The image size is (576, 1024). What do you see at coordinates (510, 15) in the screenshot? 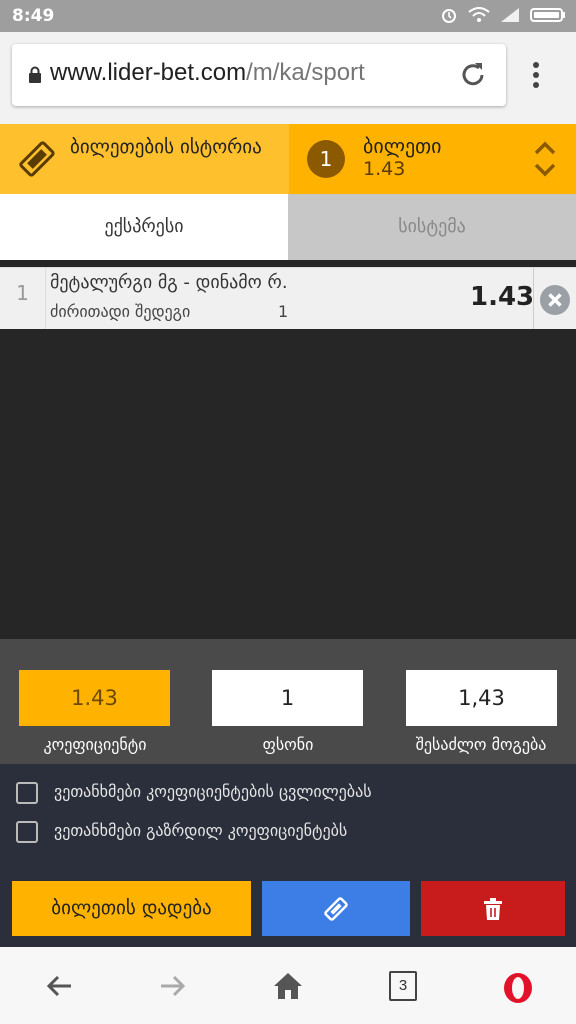
I see `signal-icon` at bounding box center [510, 15].